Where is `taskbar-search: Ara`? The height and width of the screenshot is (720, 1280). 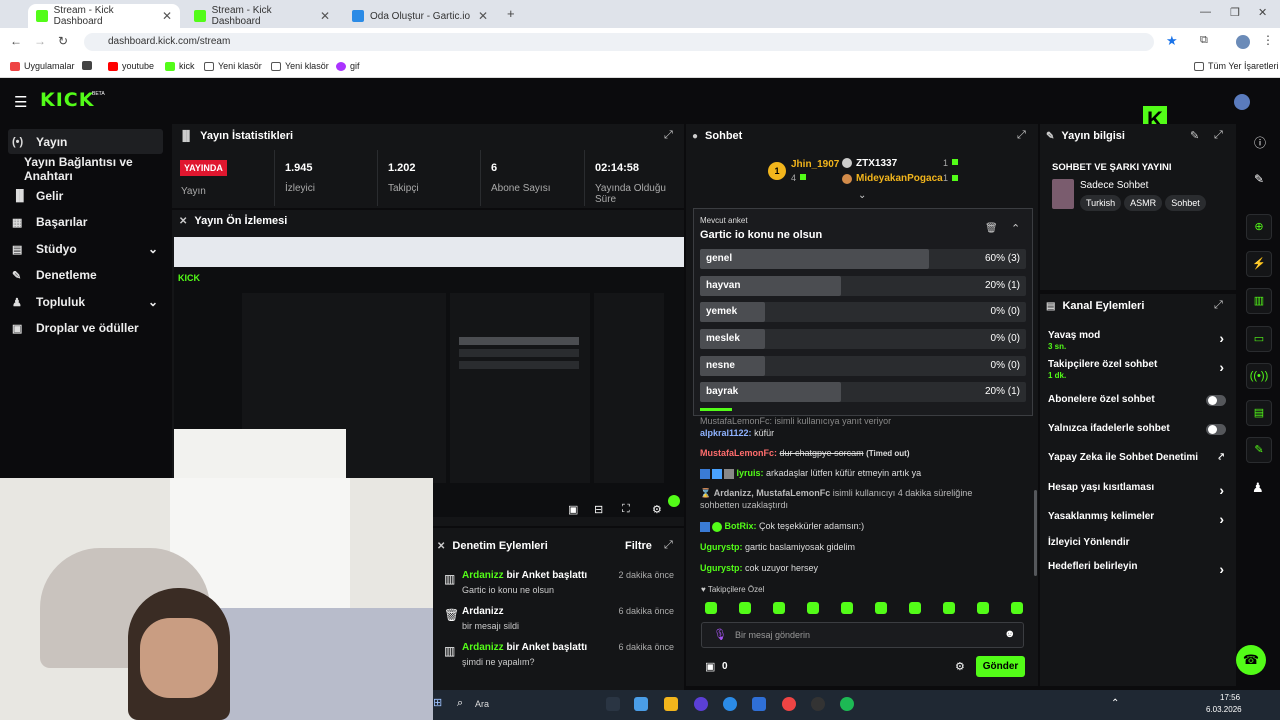
taskbar-search: Ara is located at coordinates (482, 704).